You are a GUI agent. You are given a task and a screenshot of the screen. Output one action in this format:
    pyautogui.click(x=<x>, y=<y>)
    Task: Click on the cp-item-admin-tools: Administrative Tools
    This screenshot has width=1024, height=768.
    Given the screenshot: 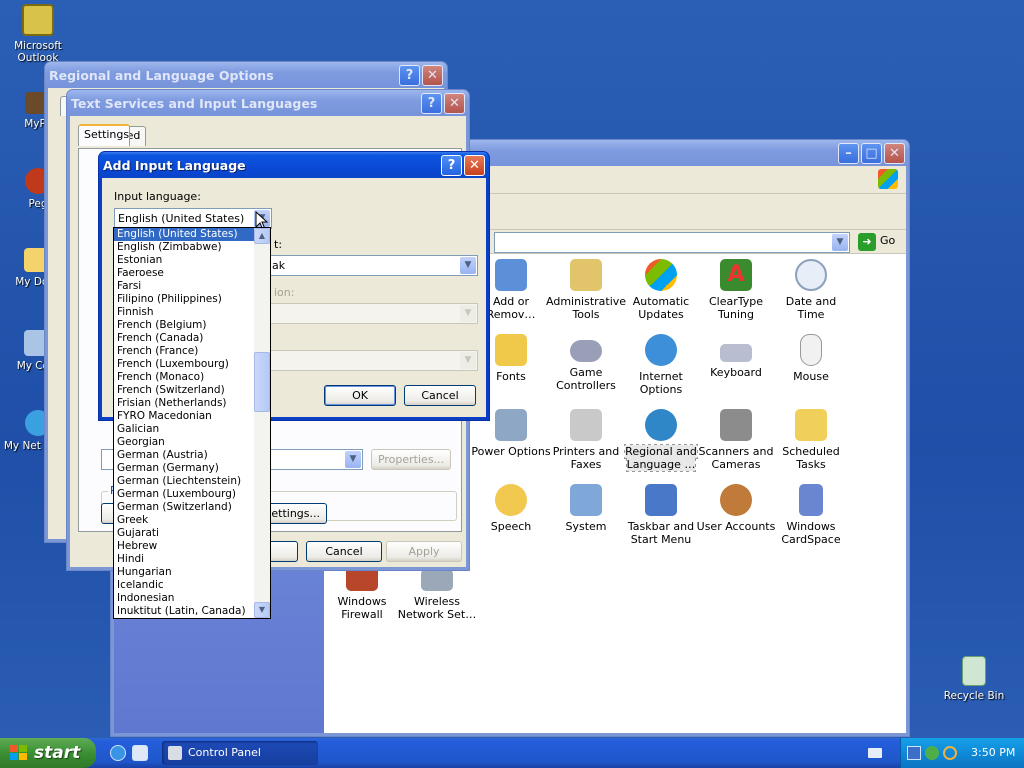 What is the action you would take?
    pyautogui.click(x=586, y=290)
    